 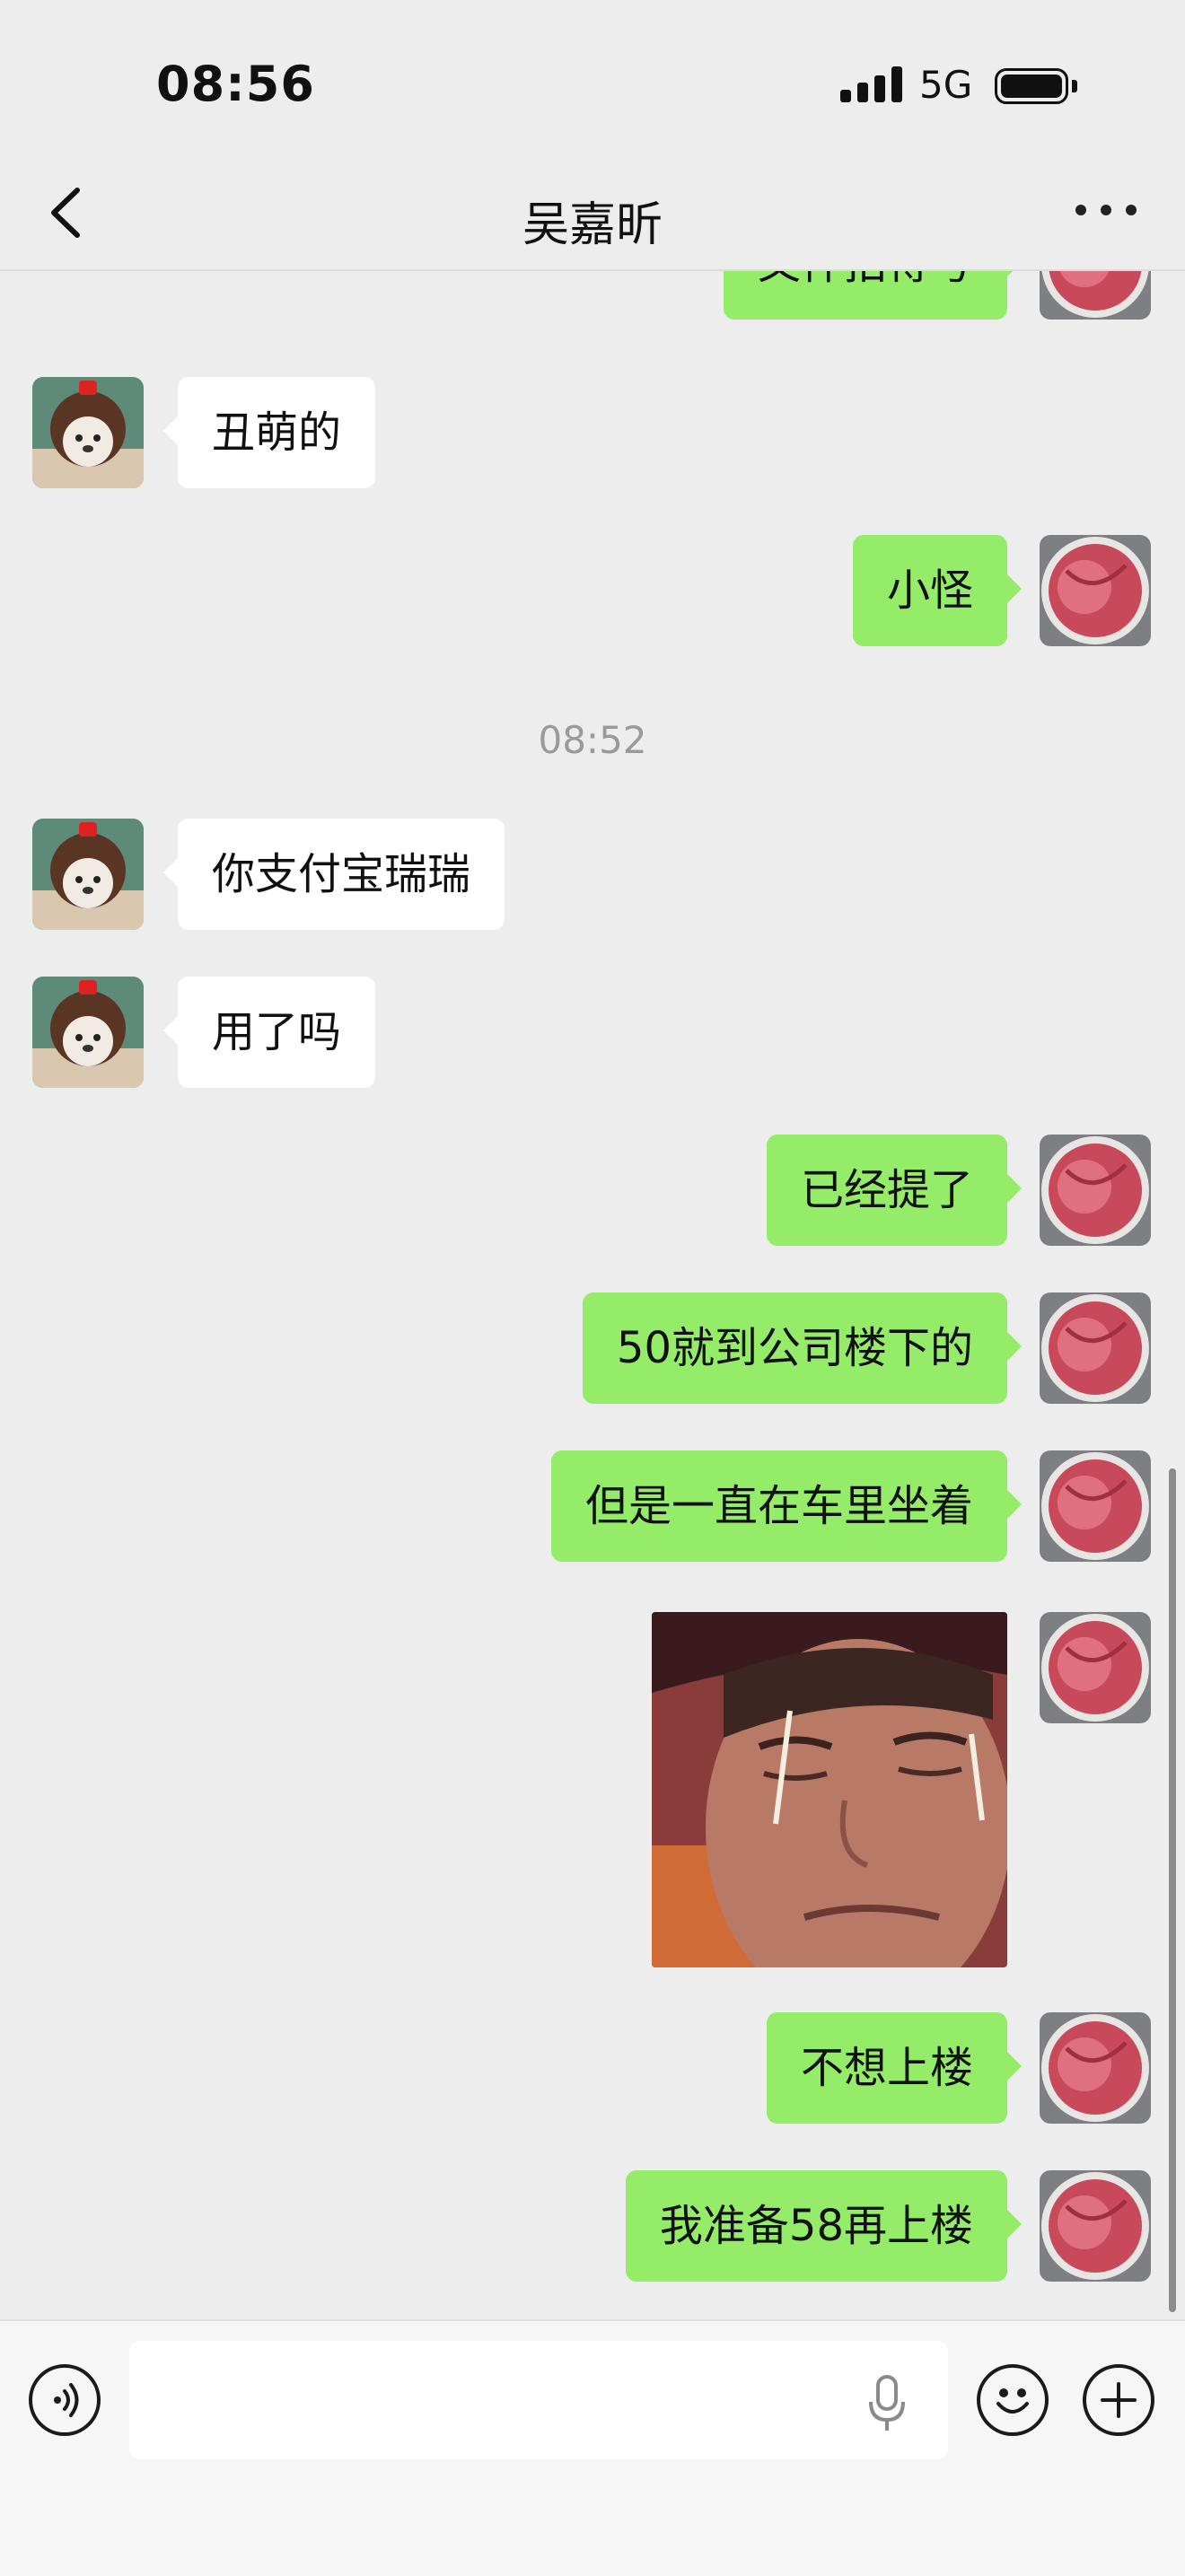 What do you see at coordinates (1106, 210) in the screenshot?
I see `more-icon` at bounding box center [1106, 210].